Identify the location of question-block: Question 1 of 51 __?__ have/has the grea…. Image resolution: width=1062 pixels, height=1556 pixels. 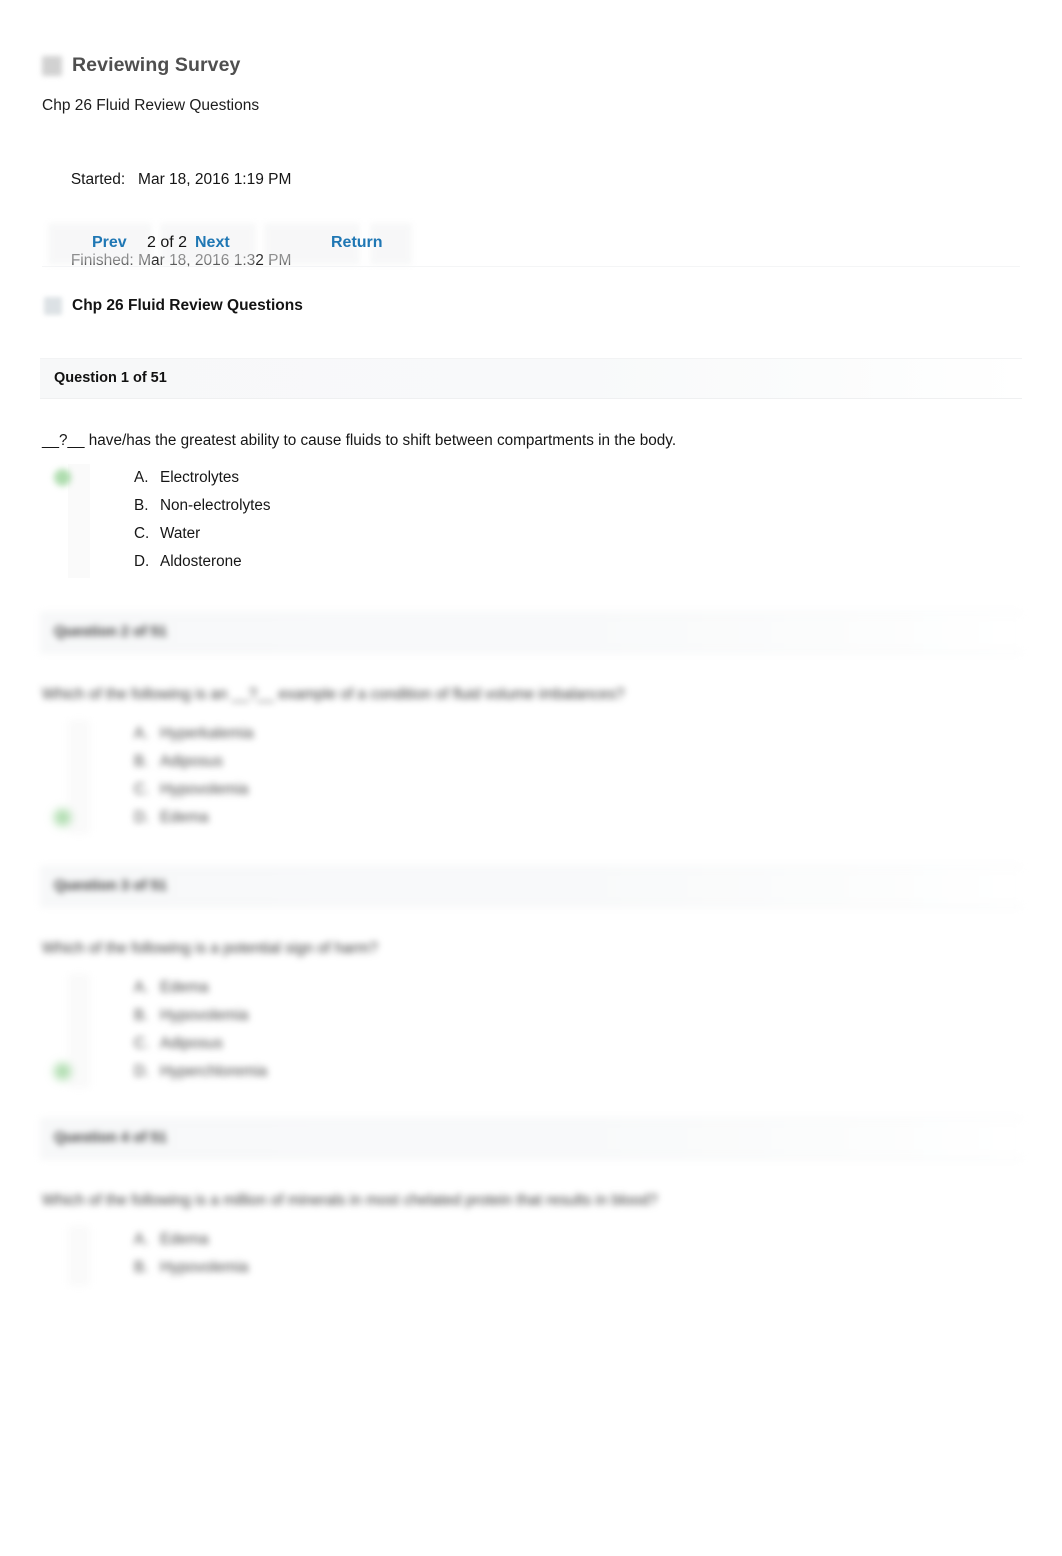
(531, 468).